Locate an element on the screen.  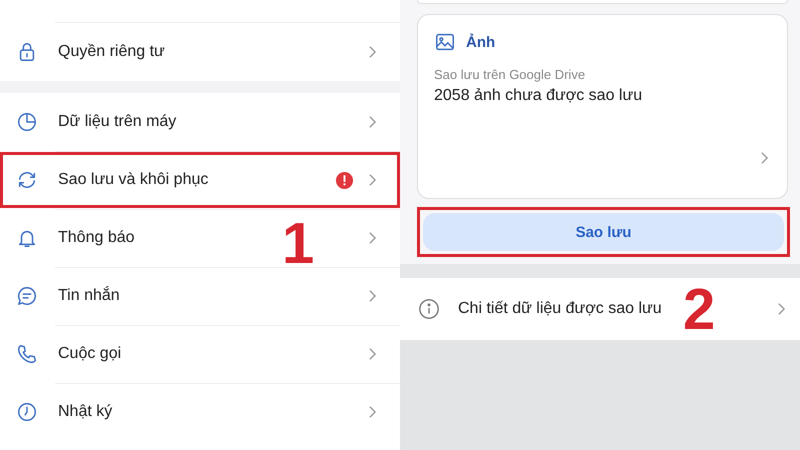
settings-item: Dữ liệu trên máy is located at coordinates (200, 122).